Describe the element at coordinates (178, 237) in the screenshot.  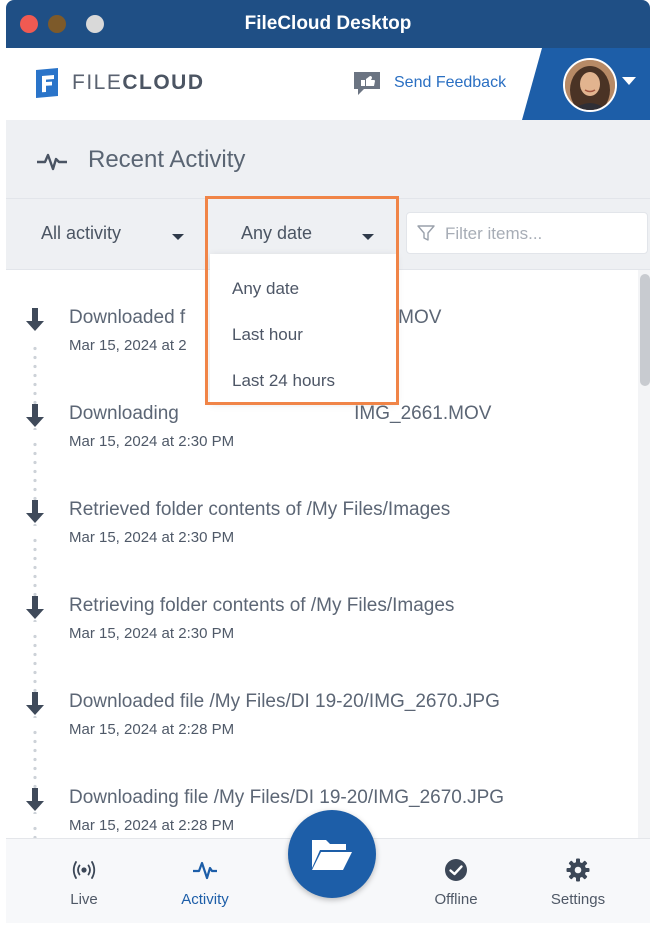
I see `activity-type-chevron-down-icon` at that location.